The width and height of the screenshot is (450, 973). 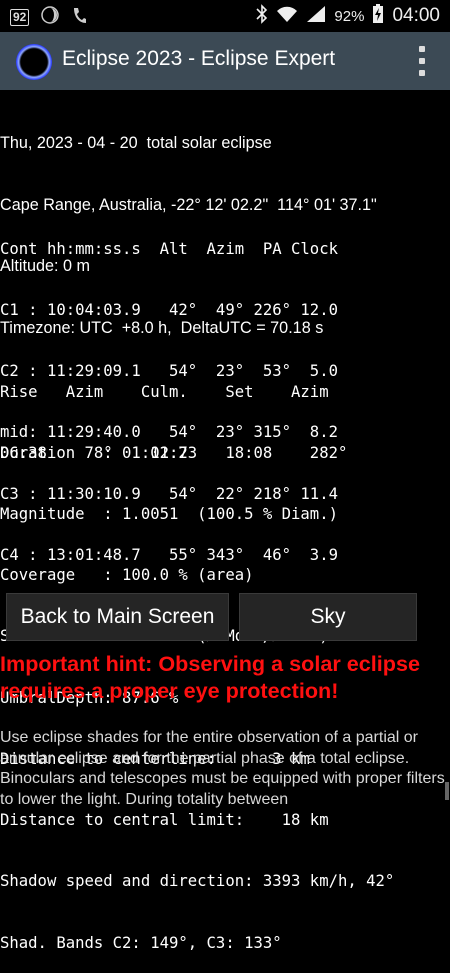 I want to click on sun-times-header: Rise Azim Culm. Set Azim, so click(x=164, y=391).